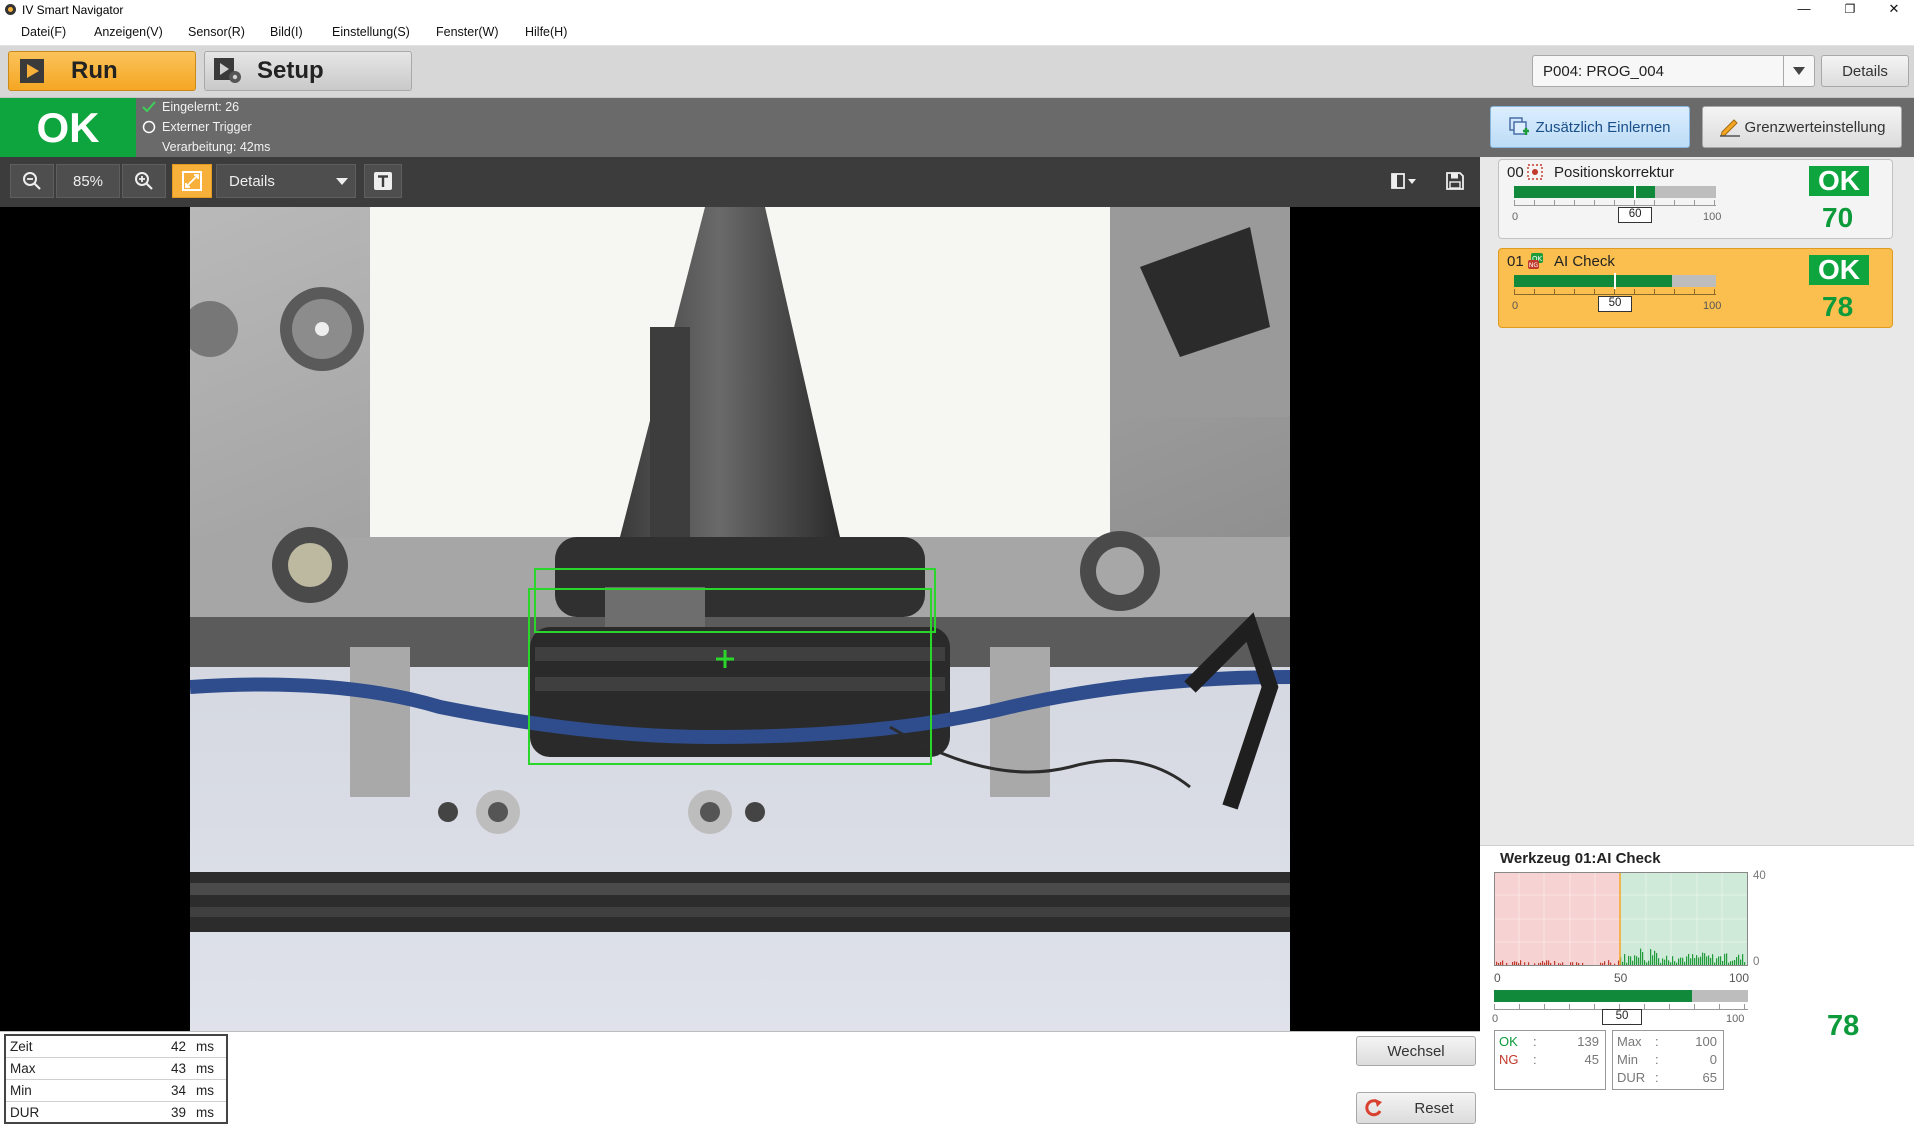 The height and width of the screenshot is (1127, 1914). I want to click on svg-text: NG, so click(1533, 265).